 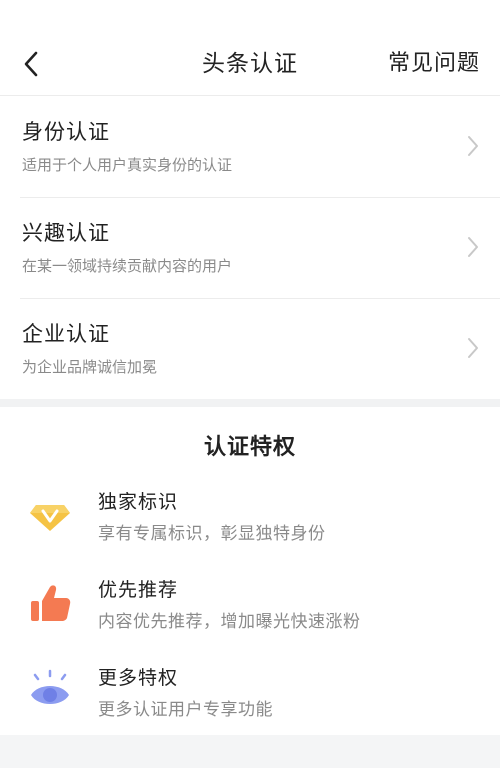 I want to click on privileges-title: 认证特权, so click(x=249, y=447).